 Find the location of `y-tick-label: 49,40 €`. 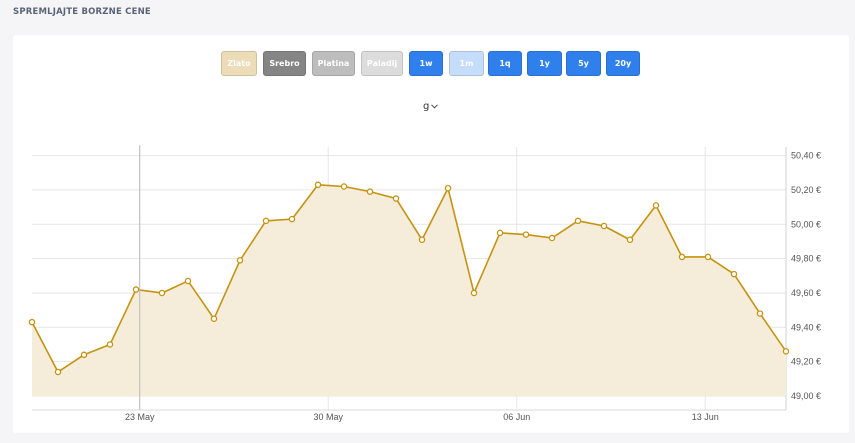

y-tick-label: 49,40 € is located at coordinates (806, 327).